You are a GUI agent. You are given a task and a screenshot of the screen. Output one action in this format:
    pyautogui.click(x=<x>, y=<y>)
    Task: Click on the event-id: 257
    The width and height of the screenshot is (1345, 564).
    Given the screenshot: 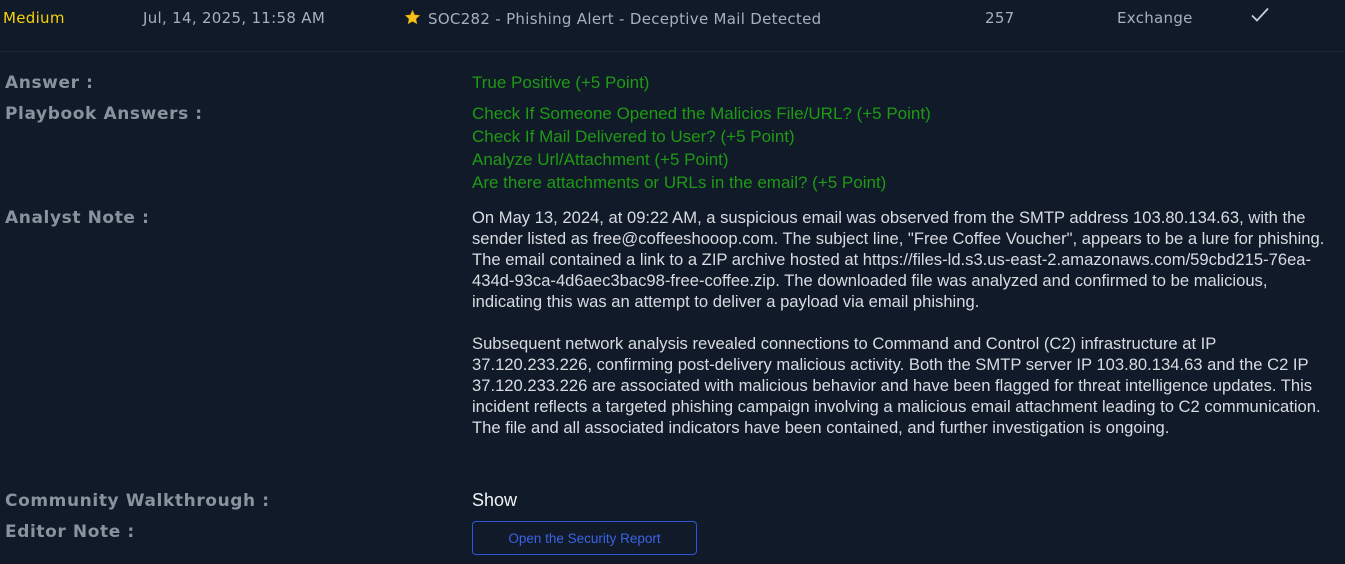 What is the action you would take?
    pyautogui.click(x=1000, y=18)
    